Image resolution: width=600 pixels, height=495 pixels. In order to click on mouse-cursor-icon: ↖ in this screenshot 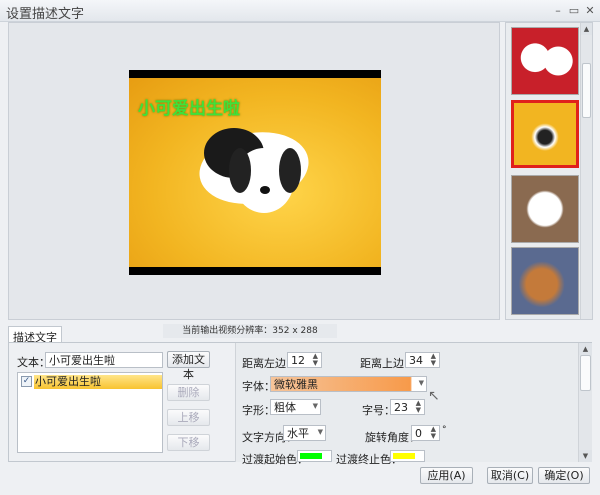, I will do `click(434, 396)`.